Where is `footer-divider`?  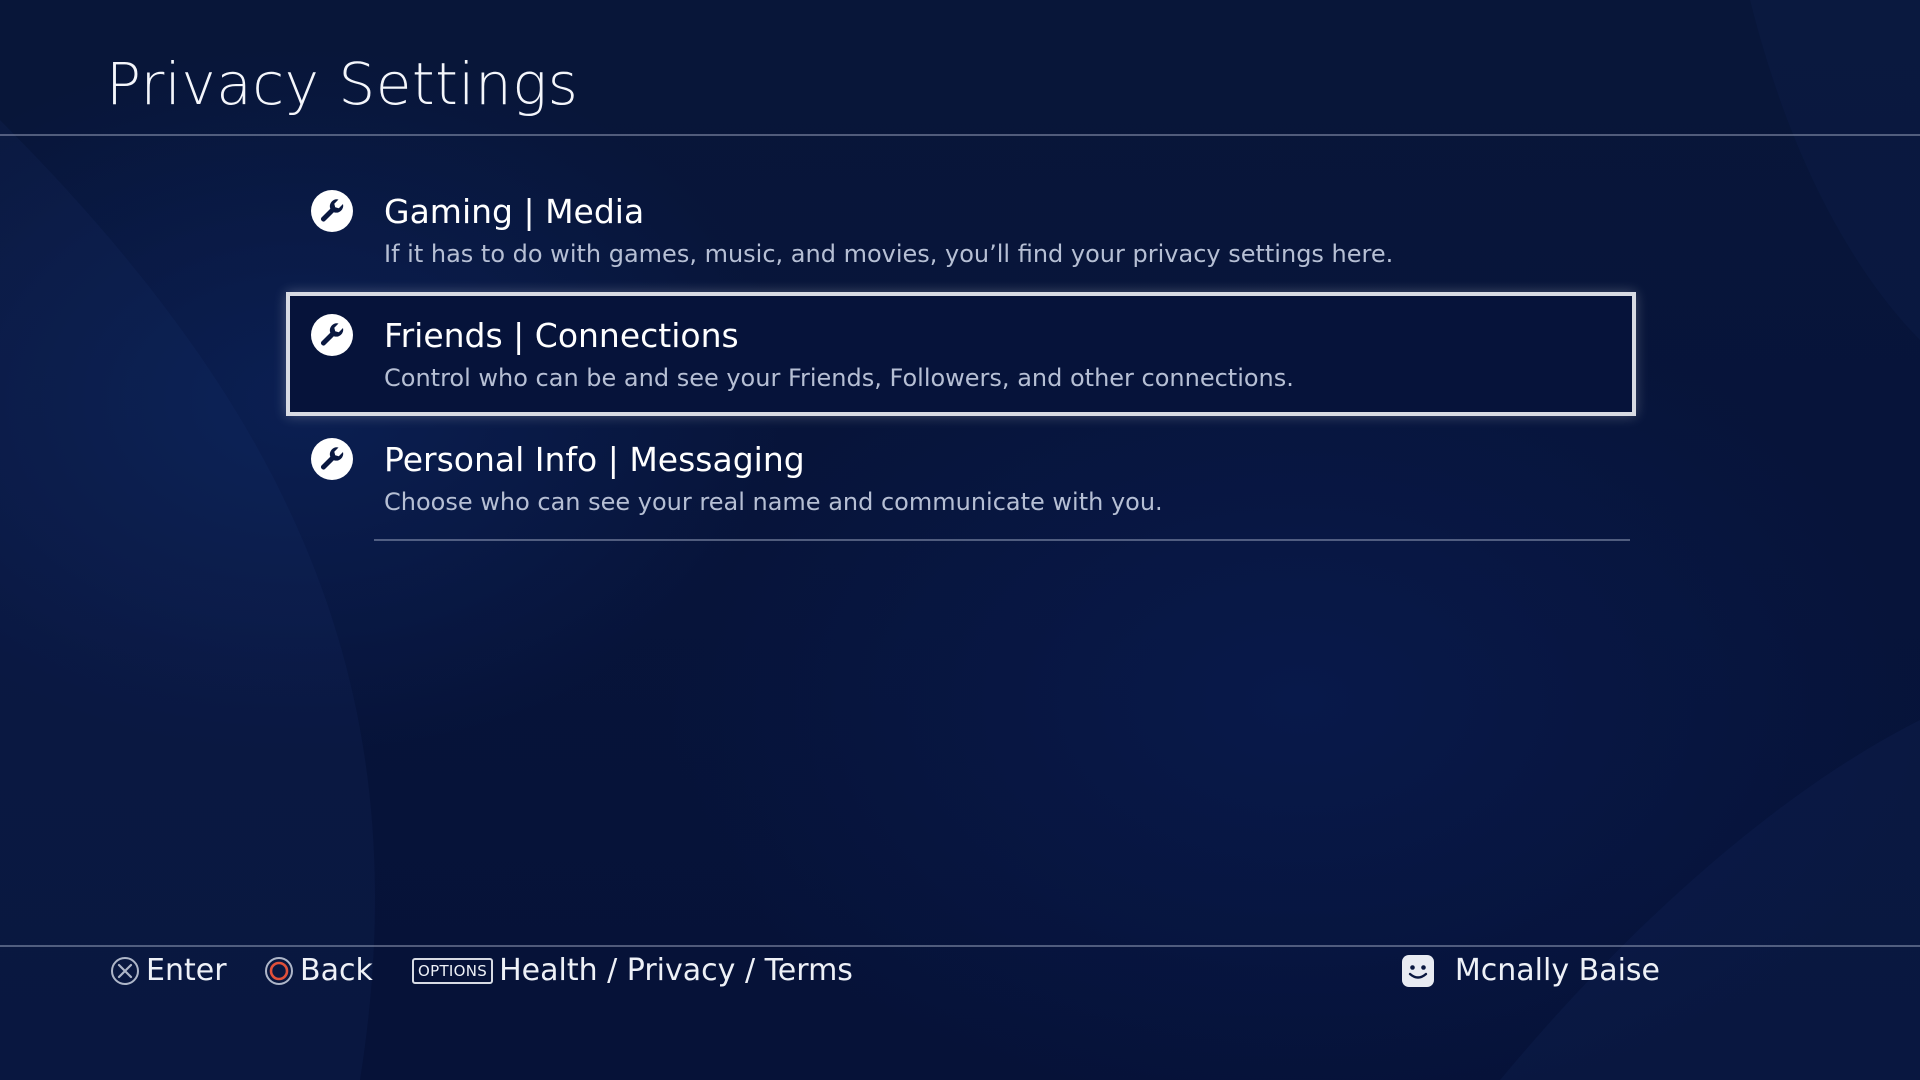
footer-divider is located at coordinates (960, 946).